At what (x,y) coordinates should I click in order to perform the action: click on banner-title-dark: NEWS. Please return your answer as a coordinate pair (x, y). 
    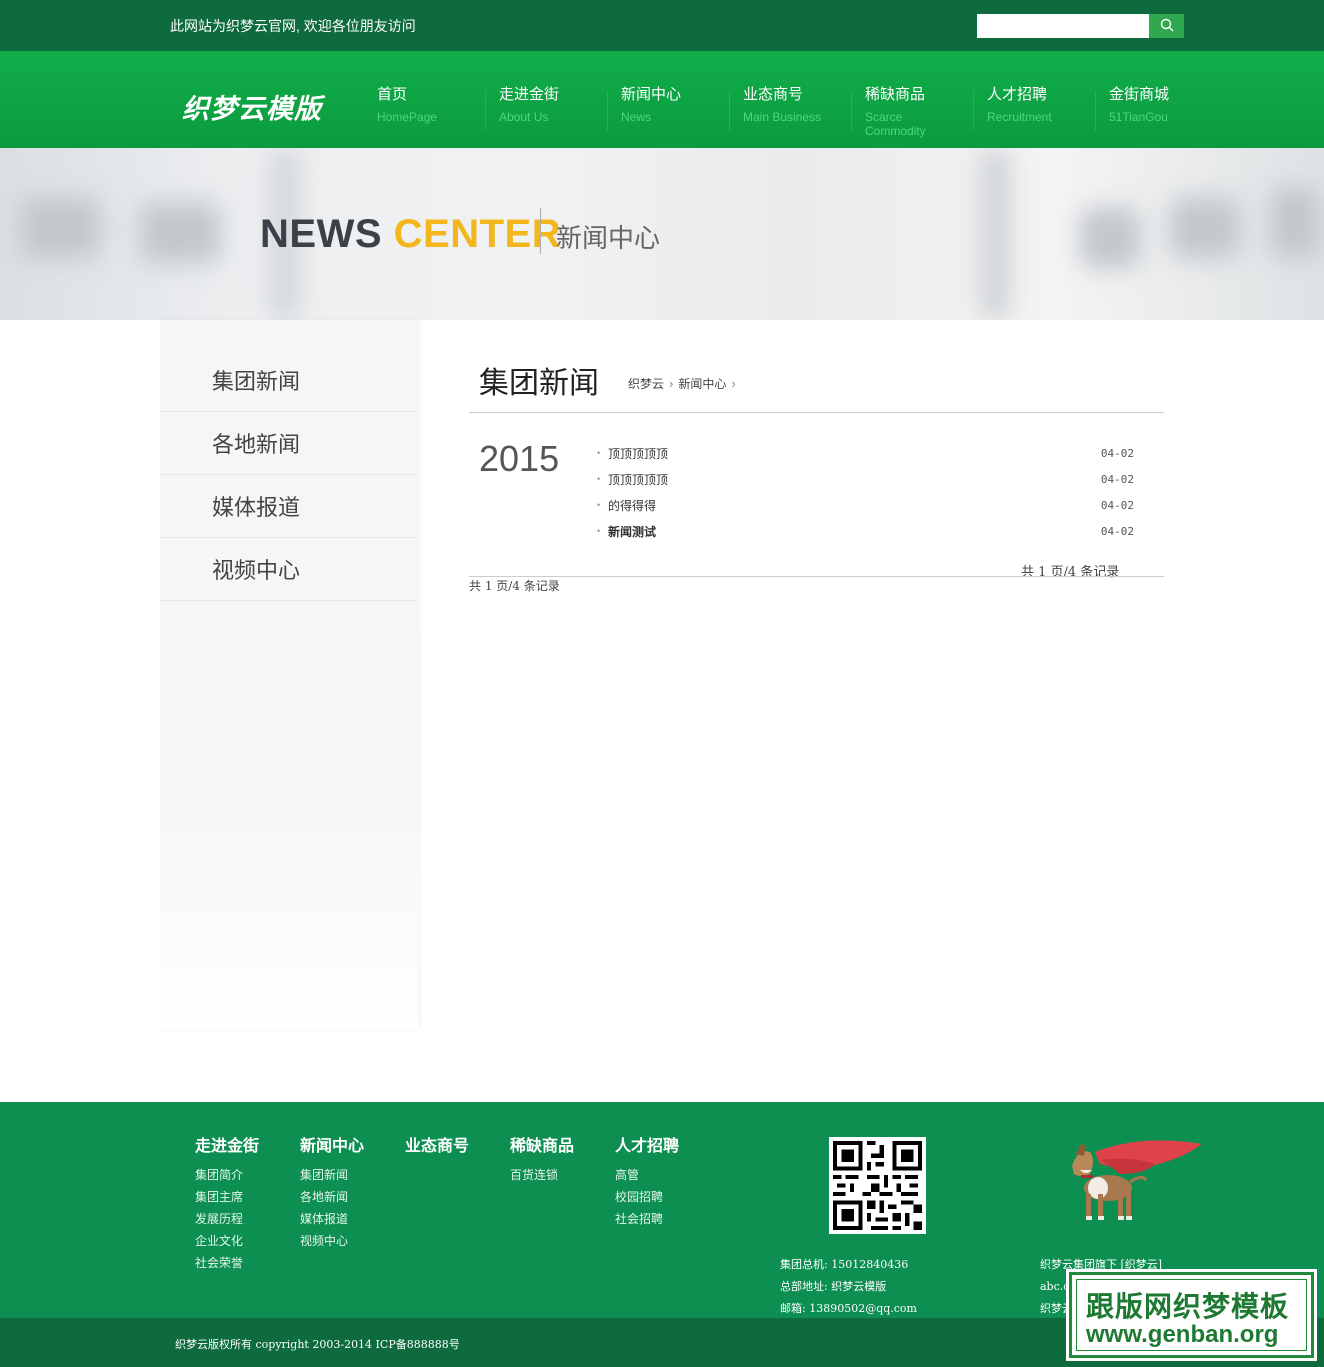
    Looking at the image, I should click on (321, 234).